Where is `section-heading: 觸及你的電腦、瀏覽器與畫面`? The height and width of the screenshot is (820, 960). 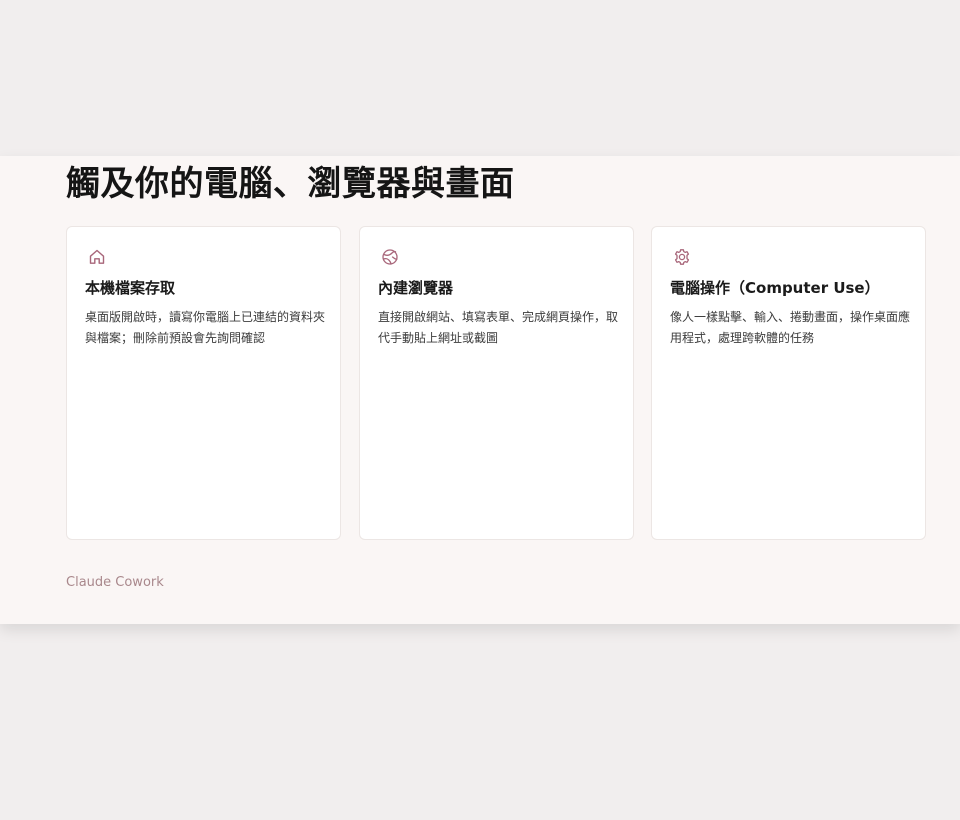 section-heading: 觸及你的電腦、瀏覽器與畫面 is located at coordinates (290, 184).